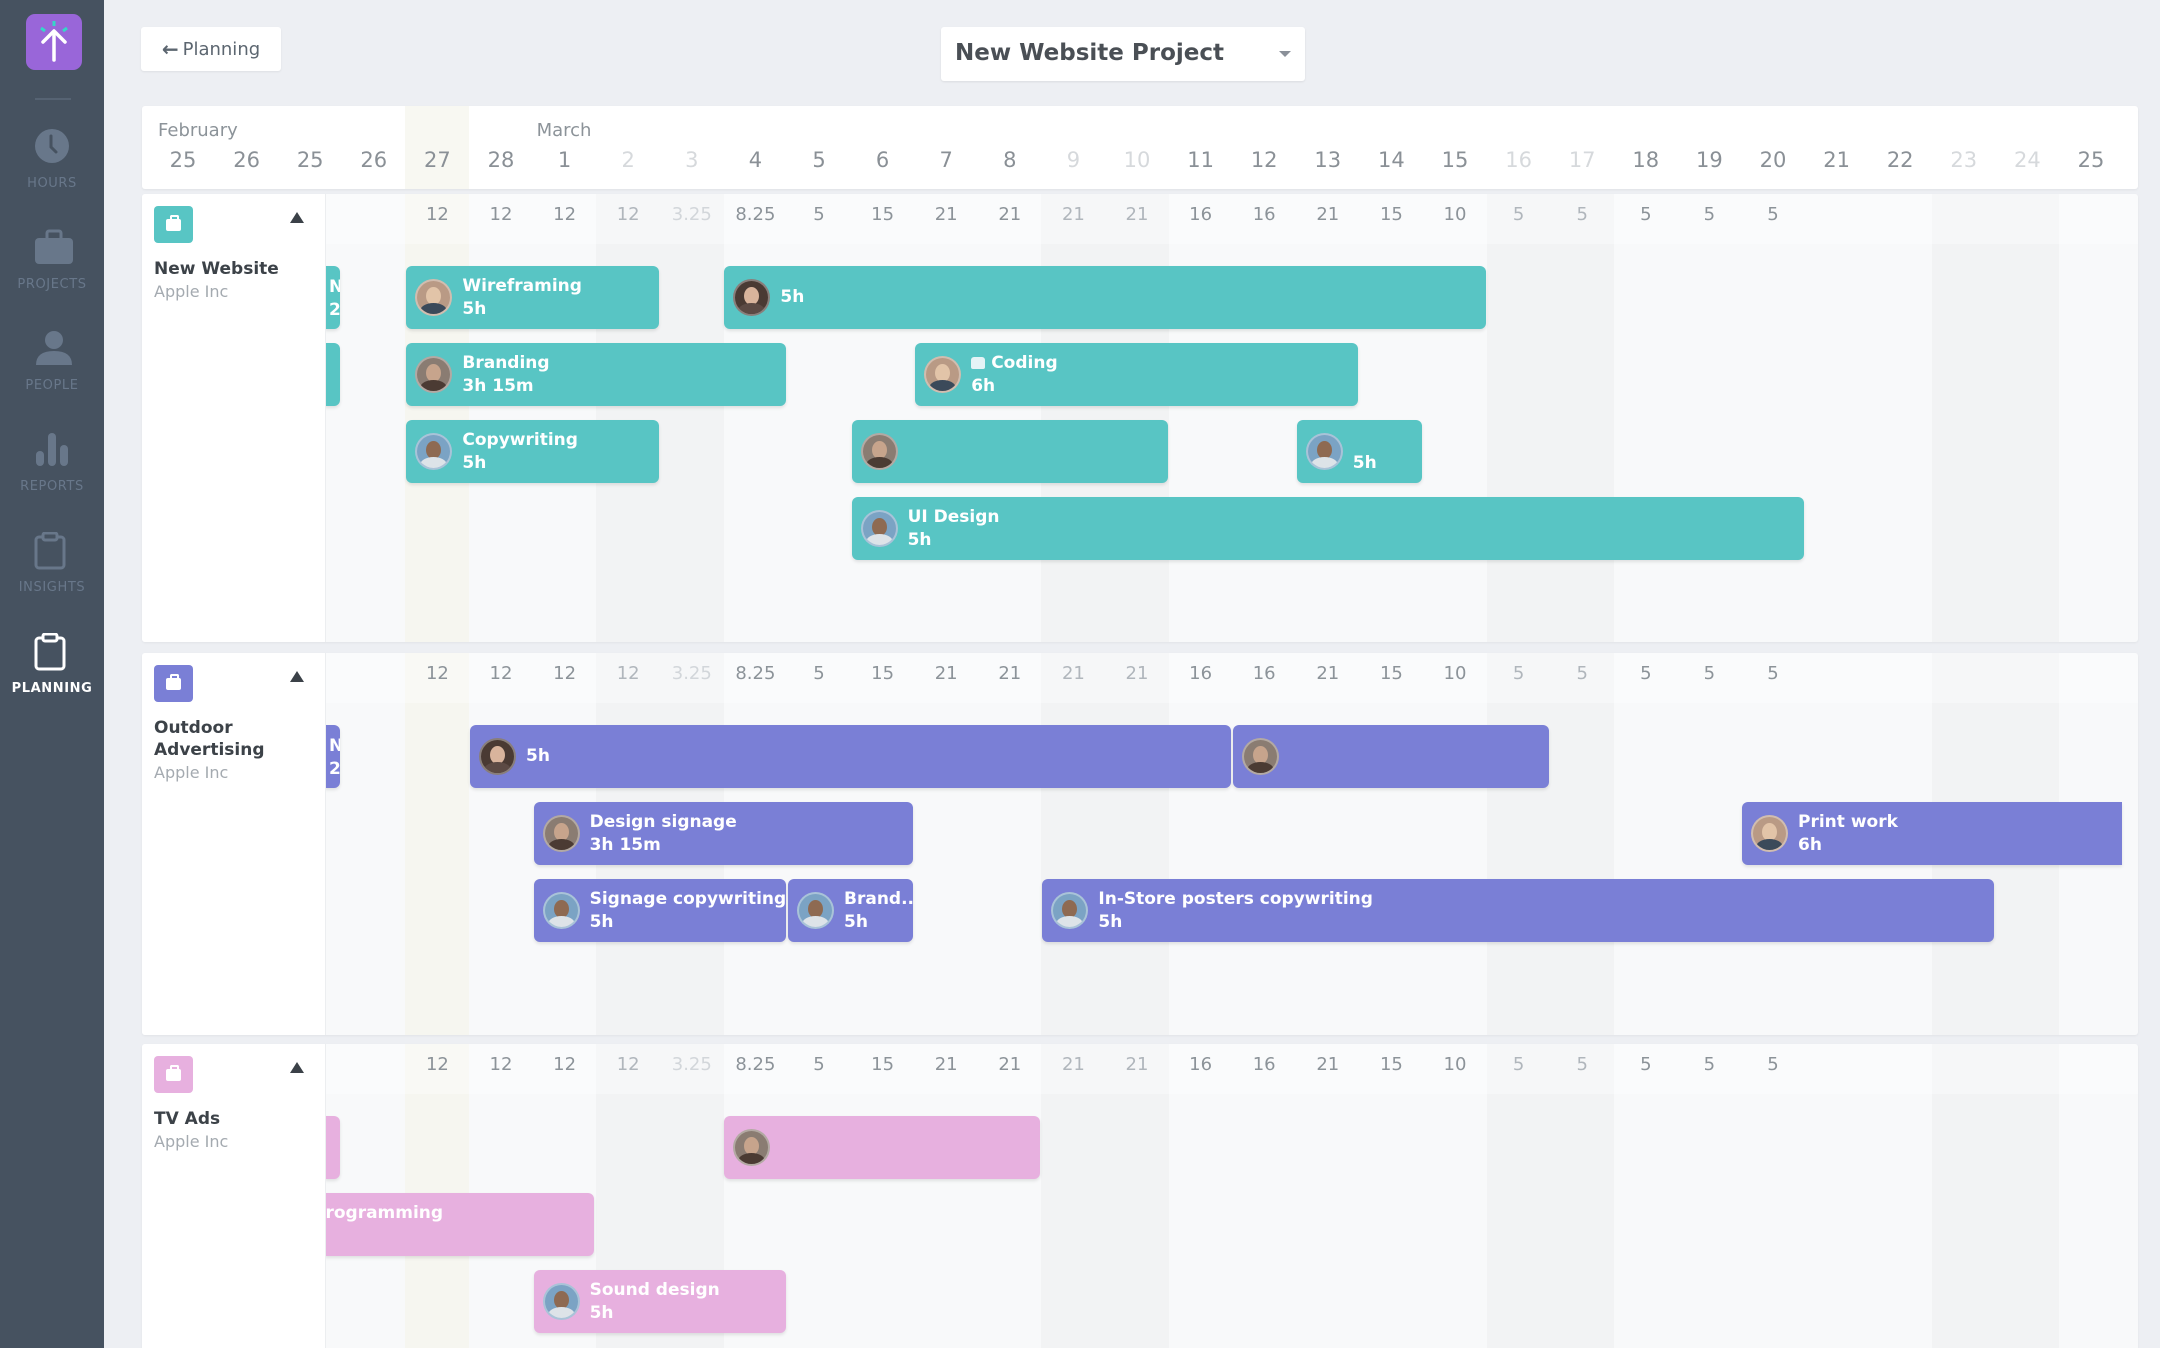 This screenshot has width=2160, height=1348. Describe the element at coordinates (52, 375) in the screenshot. I see `sidebar-item-people: PEOPLE` at that location.